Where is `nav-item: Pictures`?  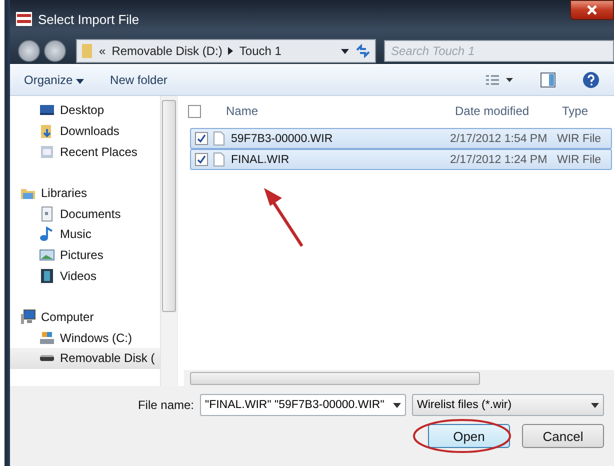
nav-item: Pictures is located at coordinates (85, 255).